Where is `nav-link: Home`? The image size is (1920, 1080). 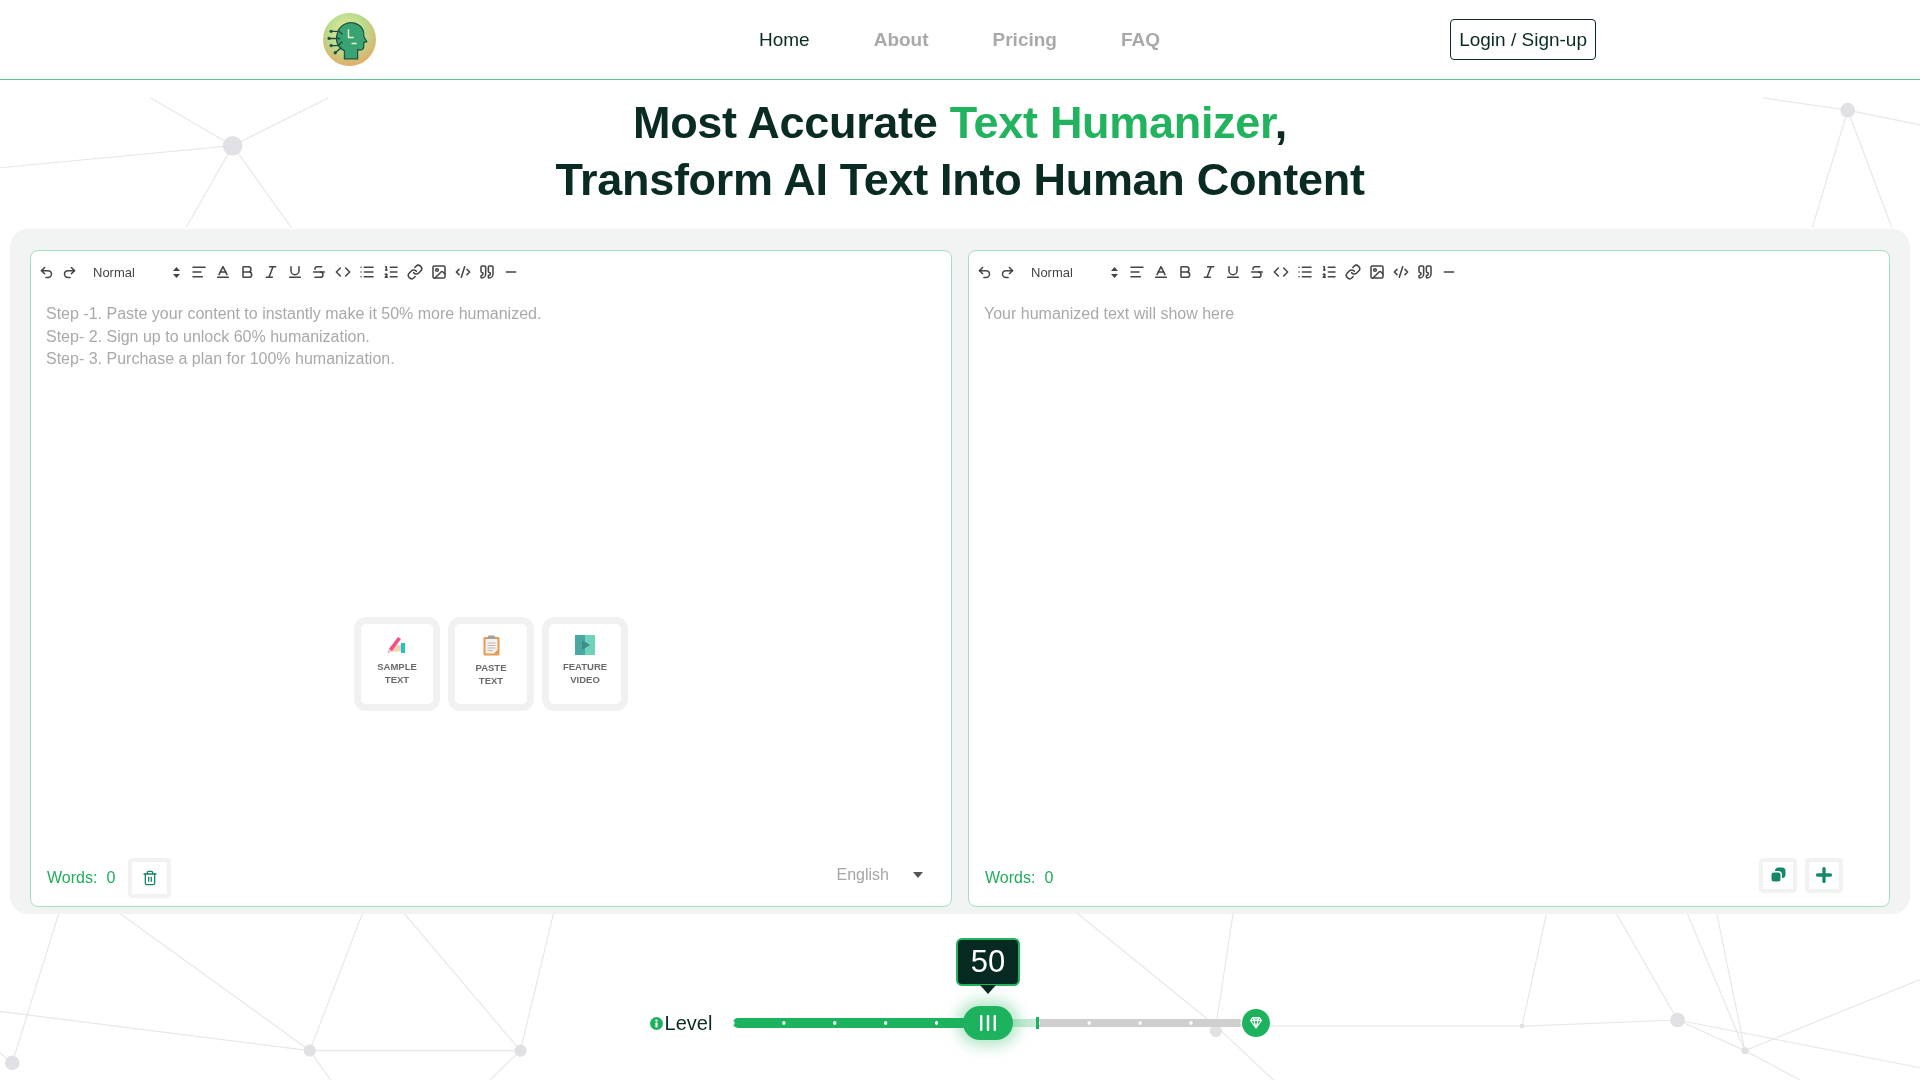
nav-link: Home is located at coordinates (784, 39).